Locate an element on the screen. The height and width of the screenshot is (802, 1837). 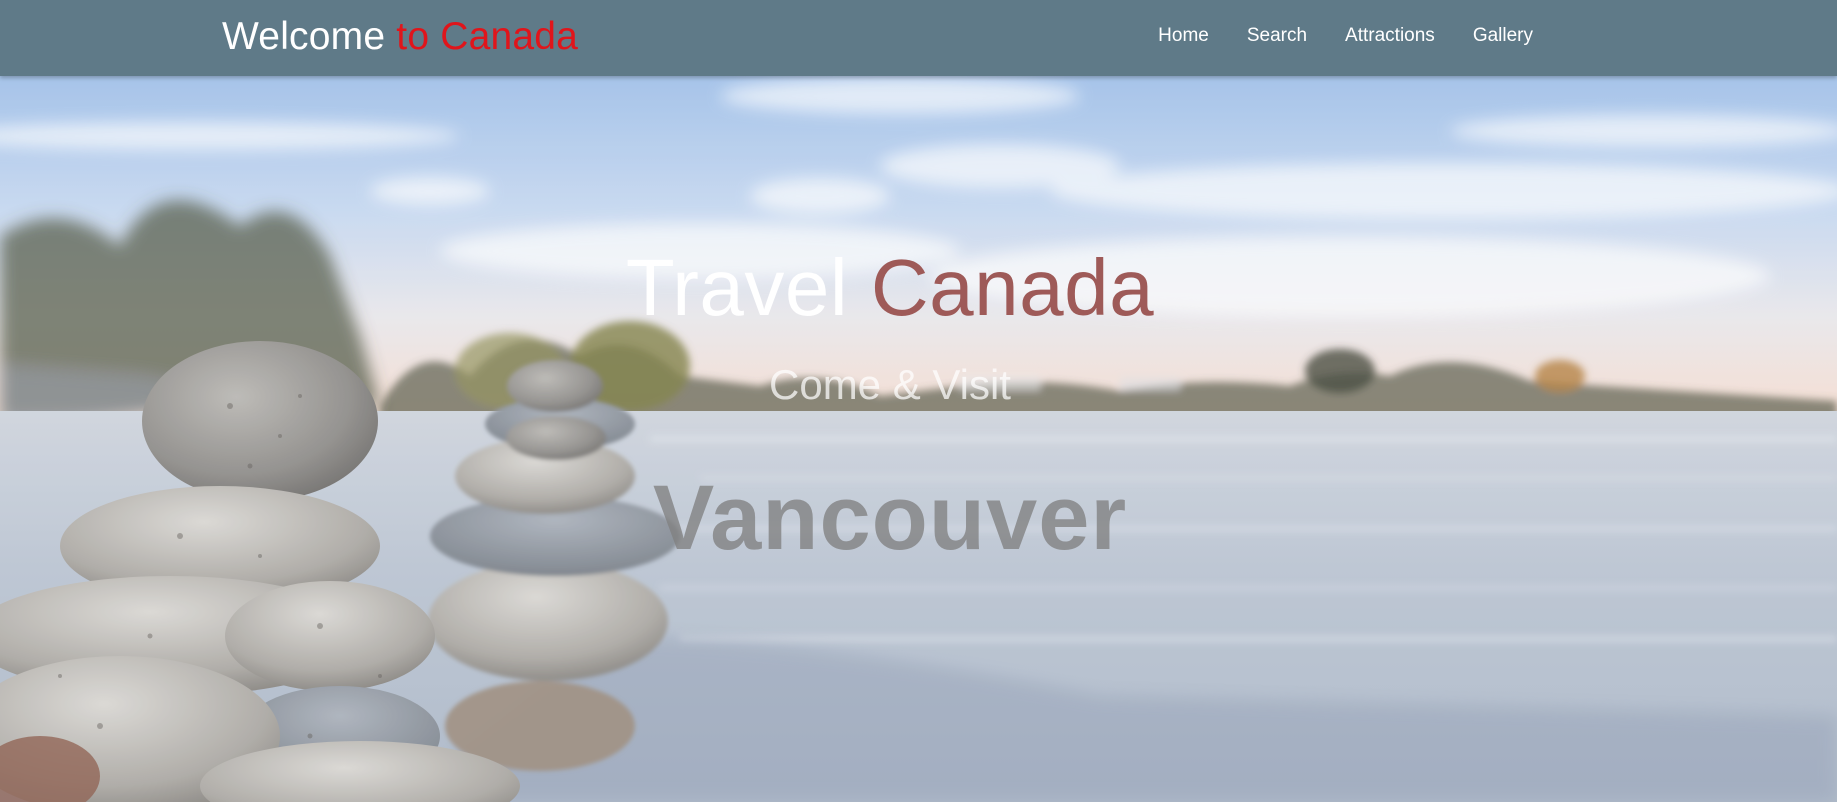
hero-title-main: Travel is located at coordinates (737, 287).